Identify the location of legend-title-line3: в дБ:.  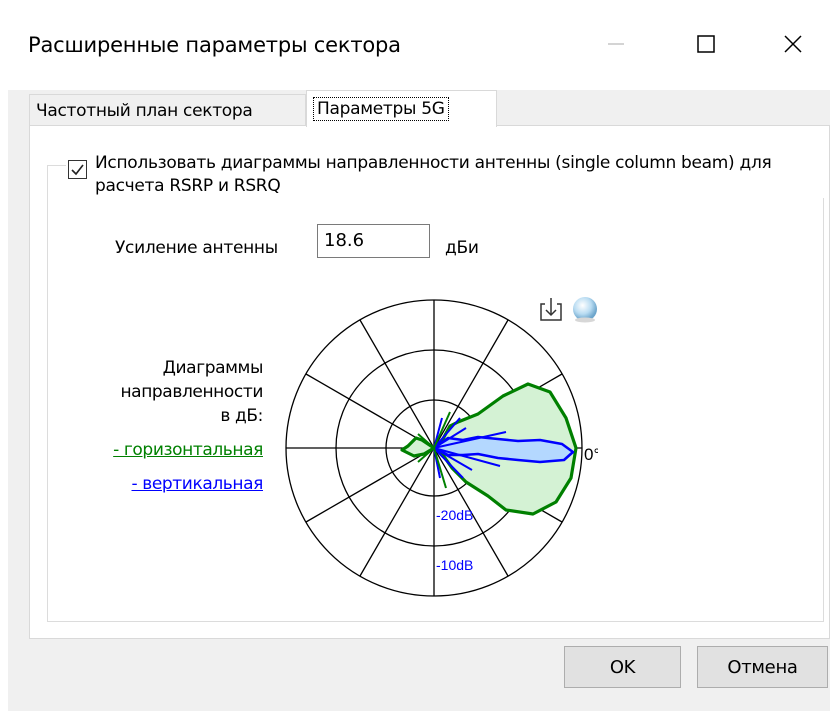
(241, 416).